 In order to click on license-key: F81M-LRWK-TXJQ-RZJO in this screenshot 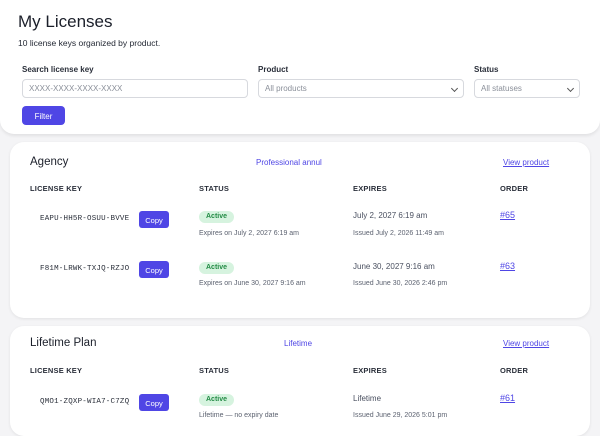, I will do `click(85, 269)`.